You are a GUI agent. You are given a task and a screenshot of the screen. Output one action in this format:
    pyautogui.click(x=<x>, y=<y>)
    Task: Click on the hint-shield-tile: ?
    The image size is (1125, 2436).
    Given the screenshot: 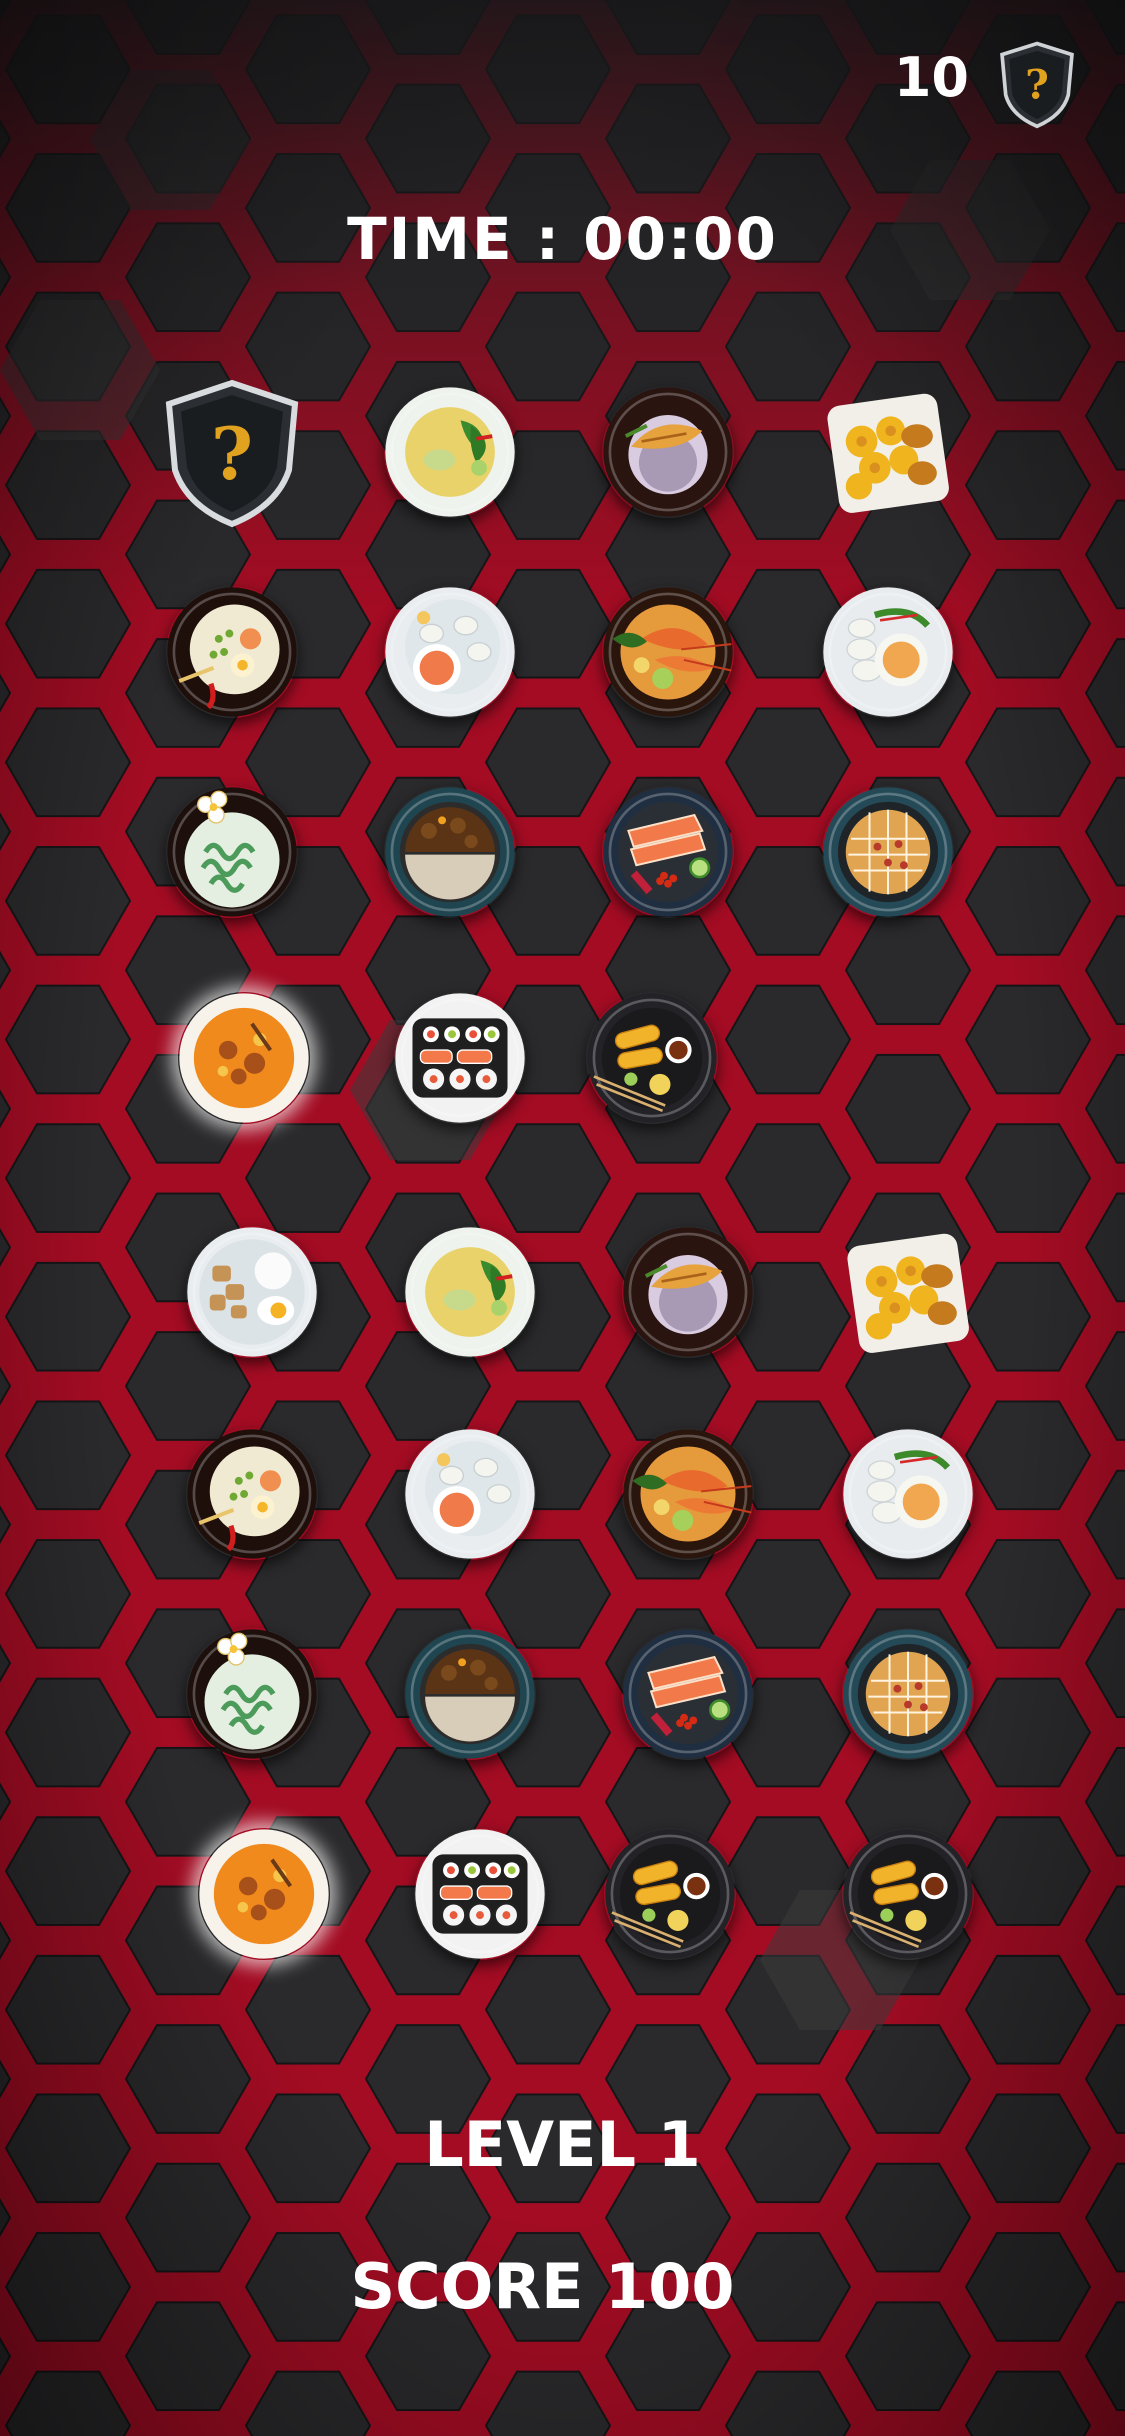 What is the action you would take?
    pyautogui.click(x=232, y=452)
    